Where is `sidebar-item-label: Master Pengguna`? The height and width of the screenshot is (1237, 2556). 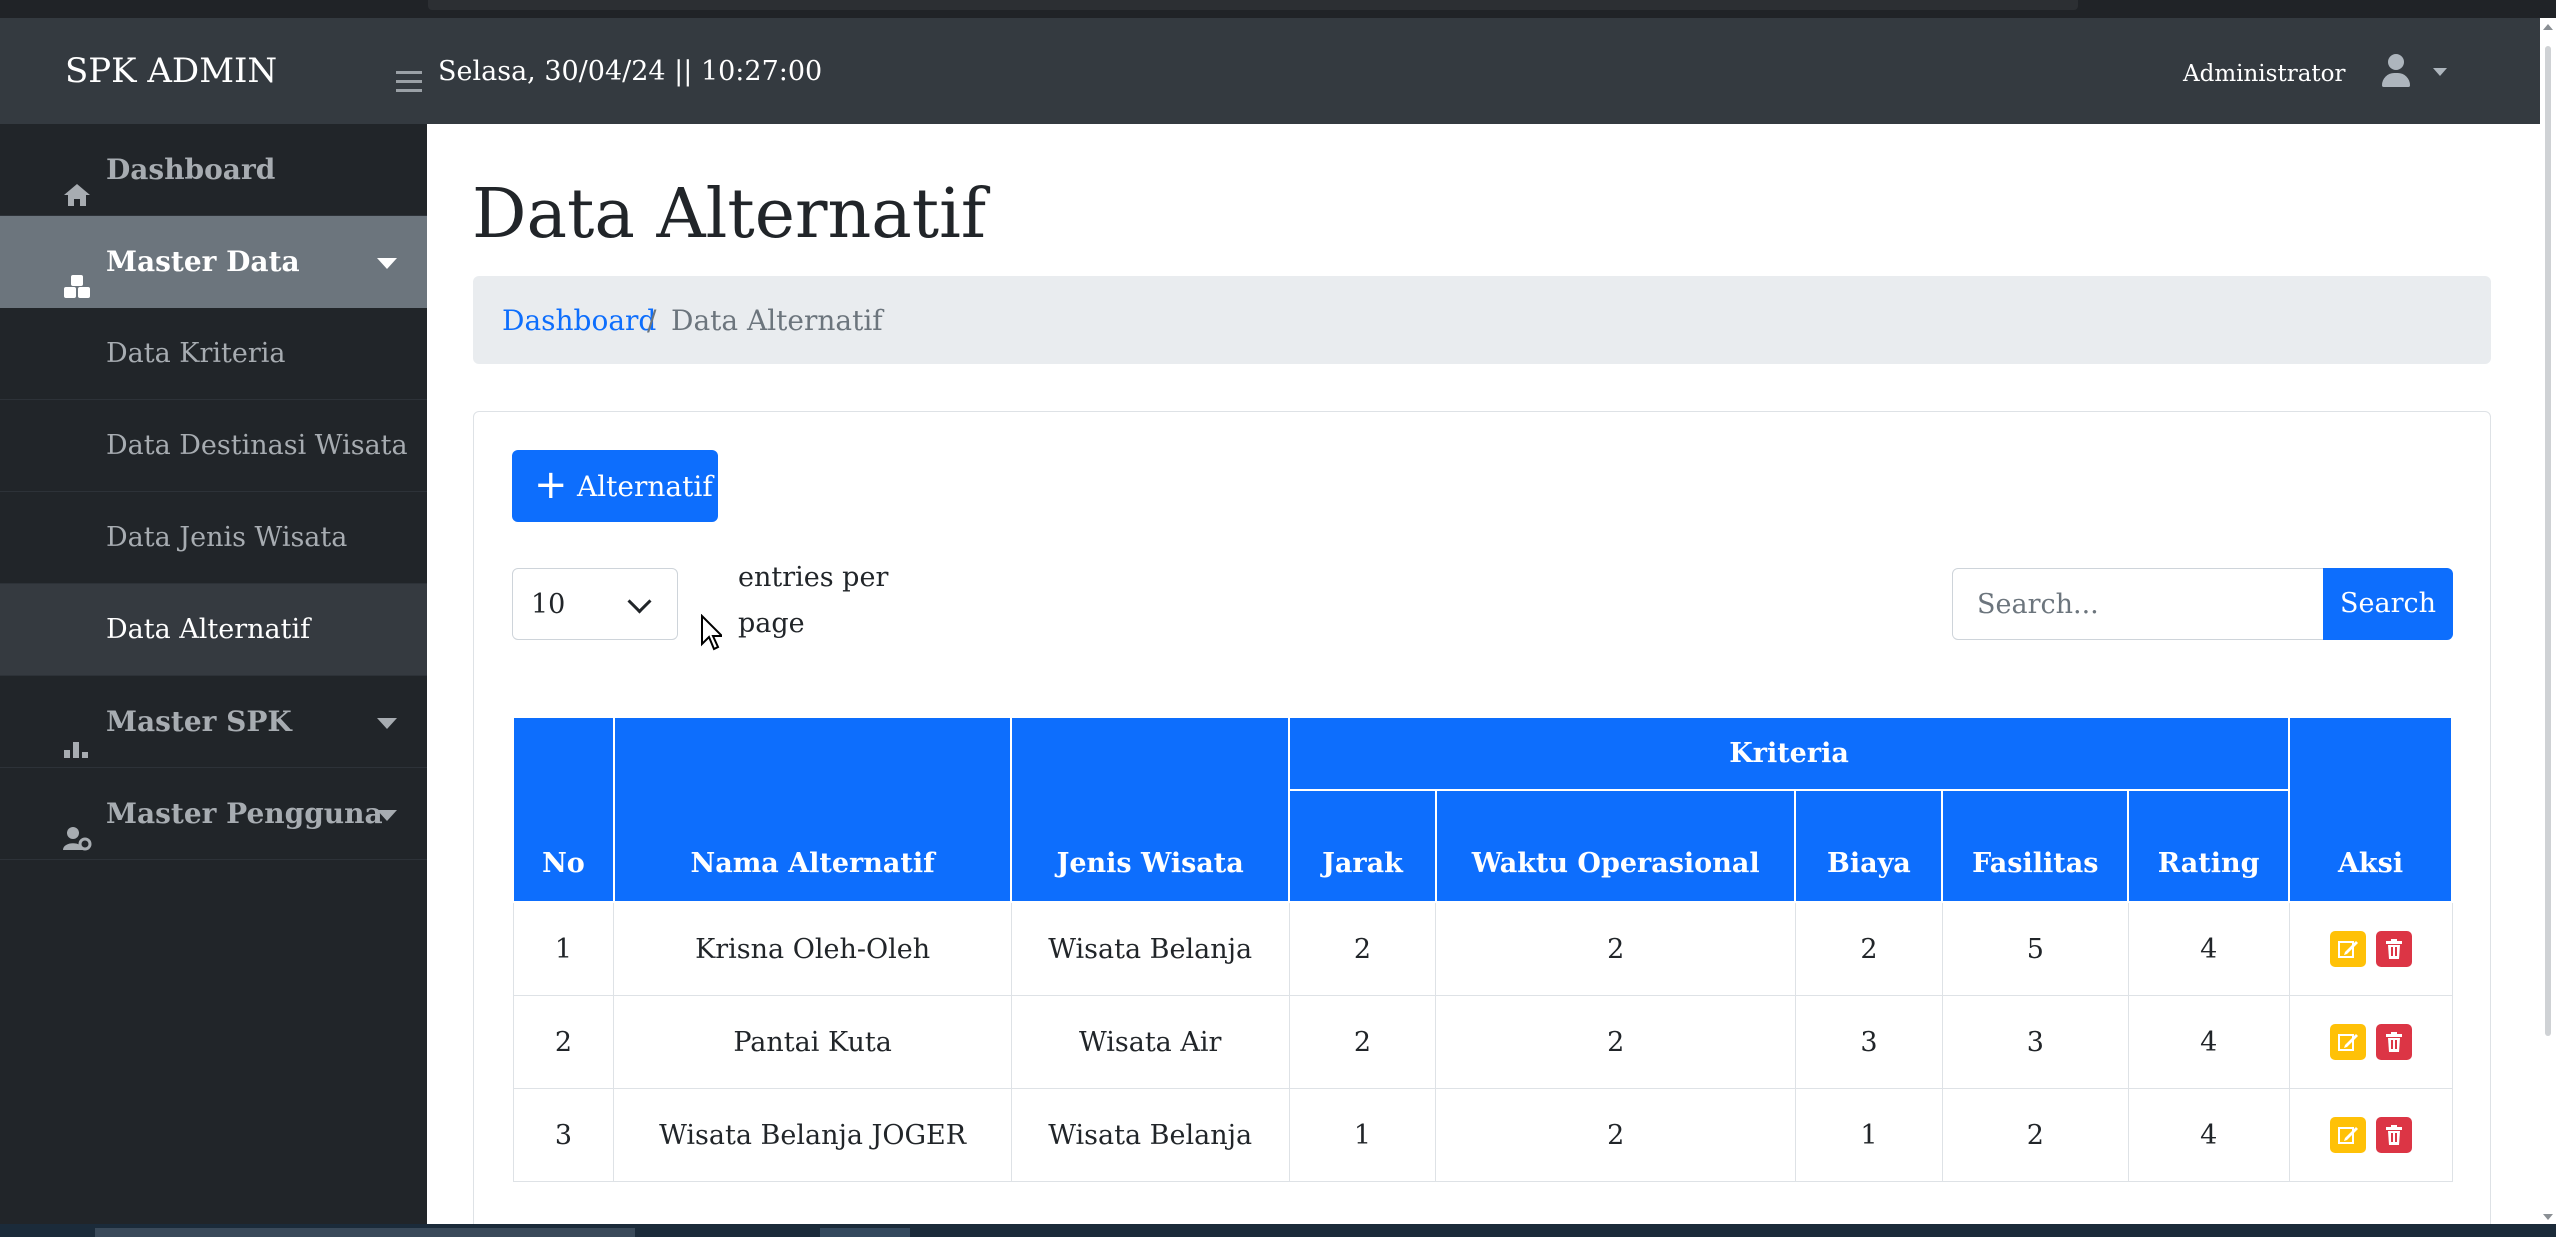 sidebar-item-label: Master Pengguna is located at coordinates (244, 813).